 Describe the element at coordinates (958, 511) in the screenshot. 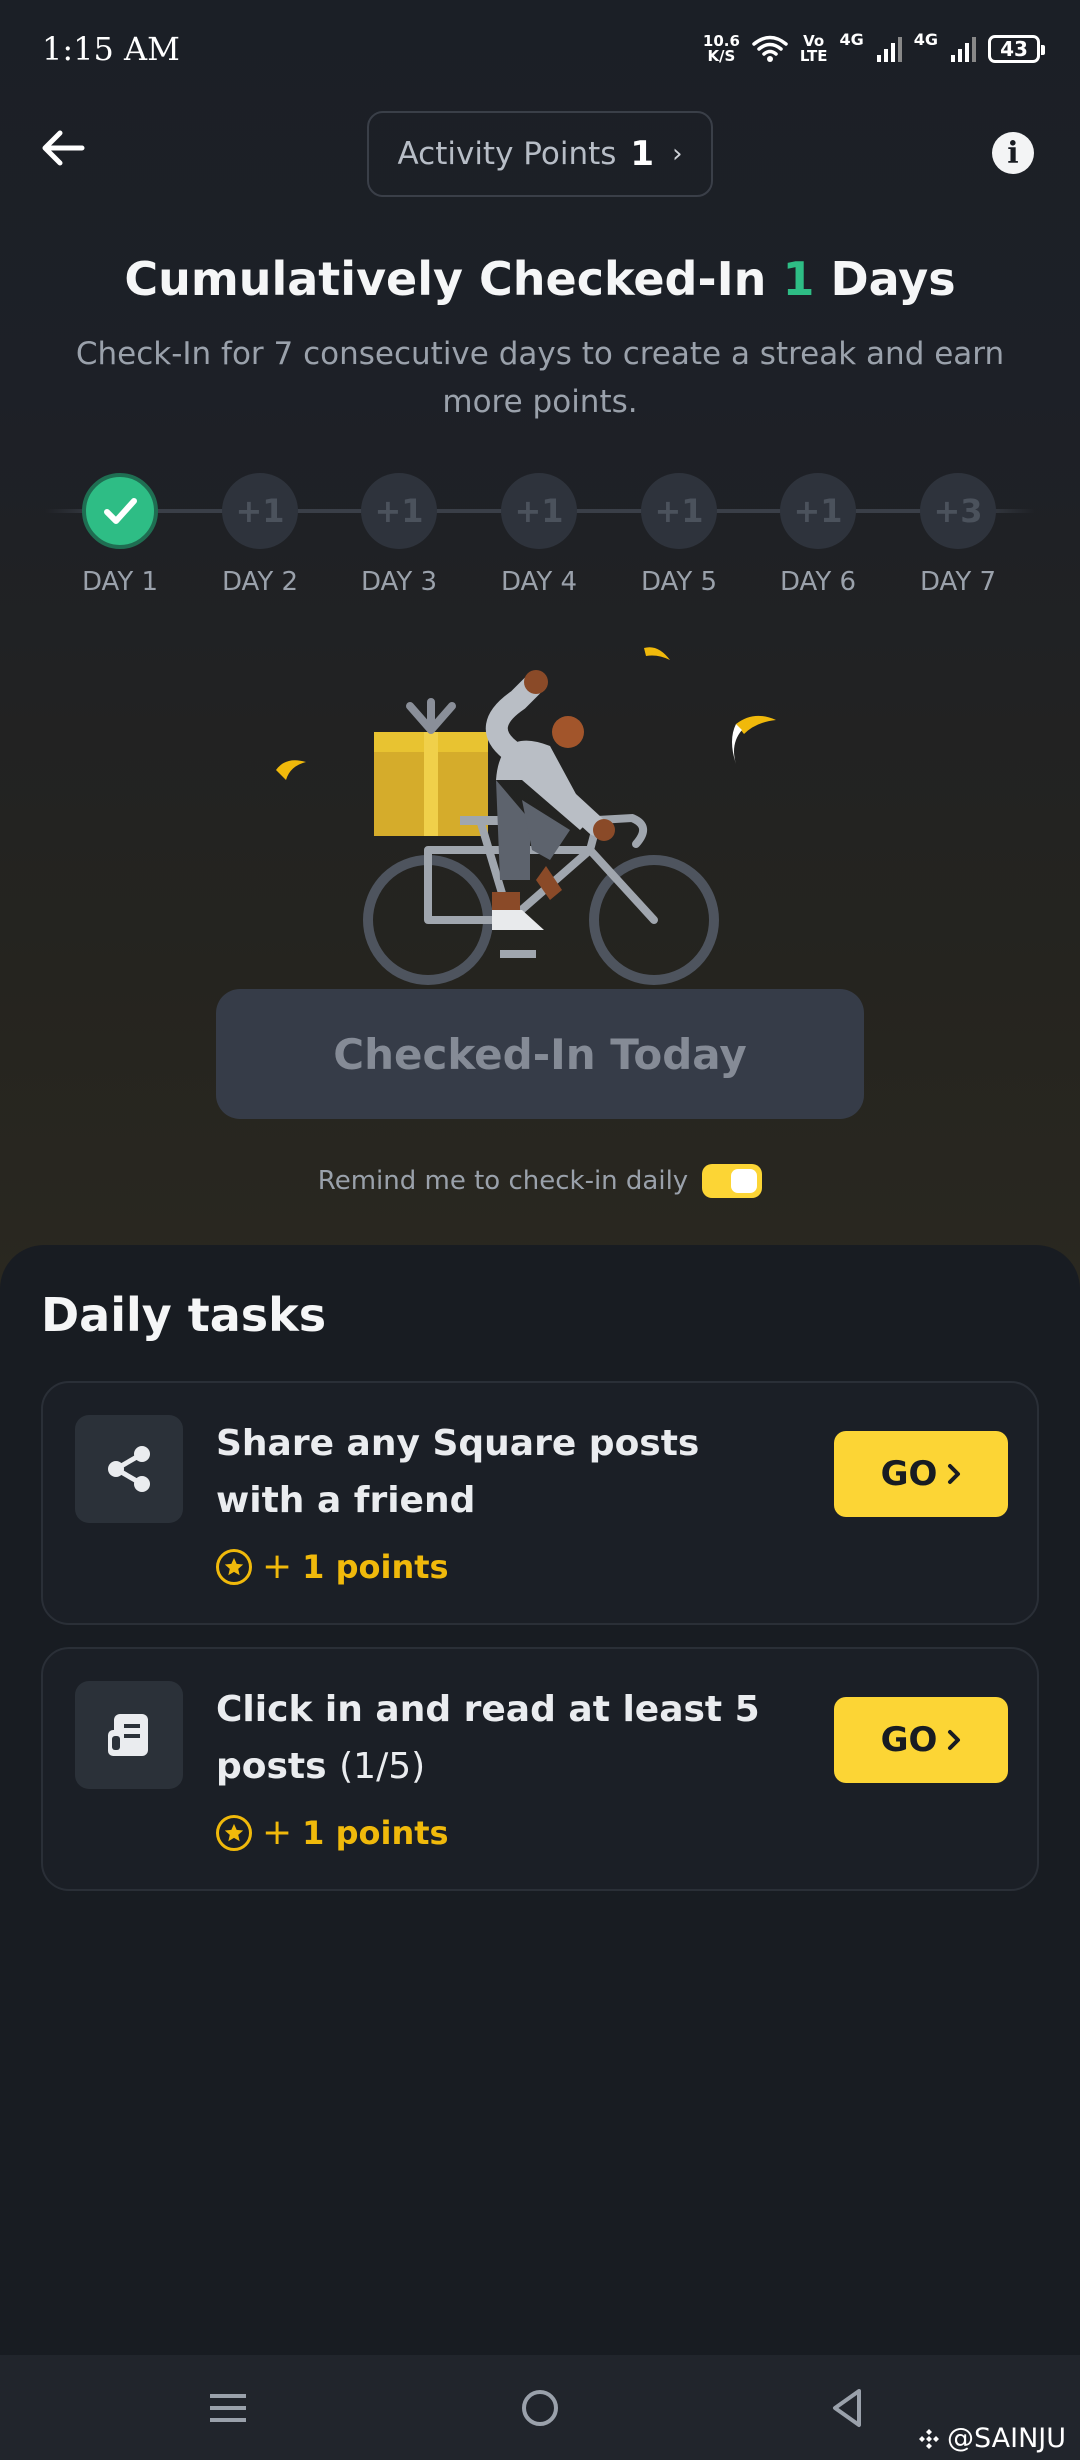

I see `day-reward: +3` at that location.